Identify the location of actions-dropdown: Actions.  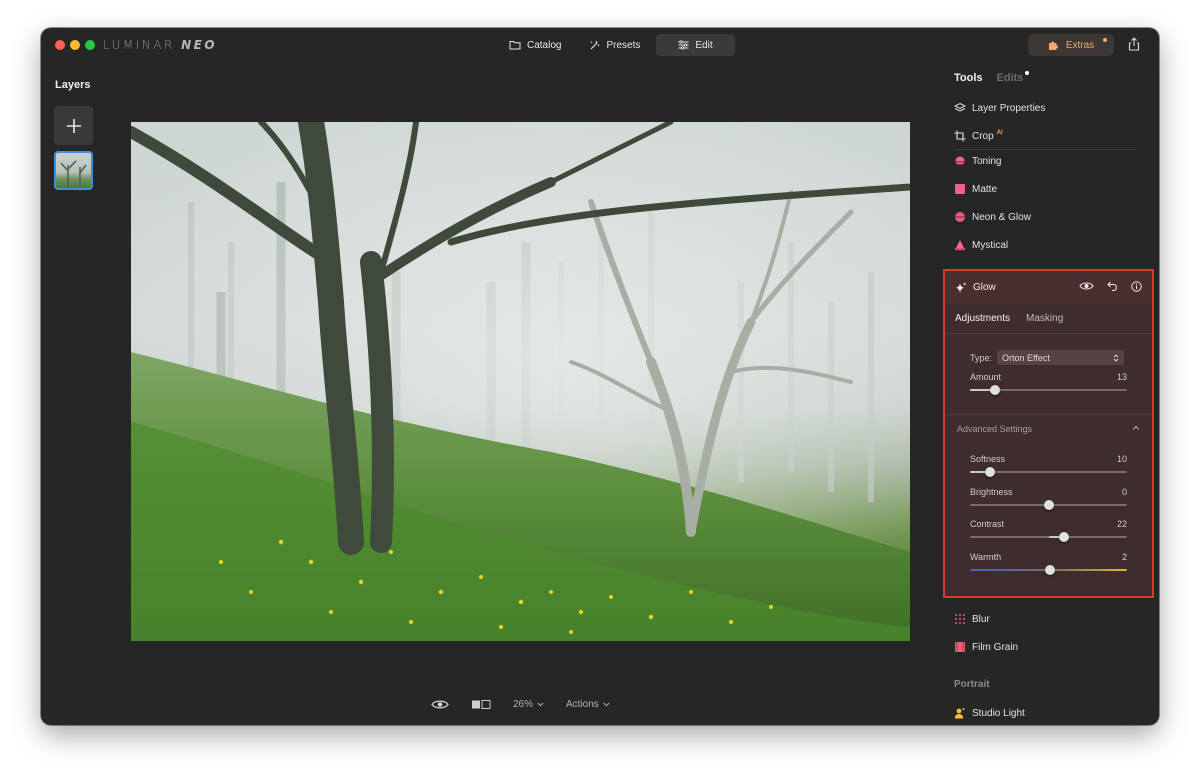
(588, 704).